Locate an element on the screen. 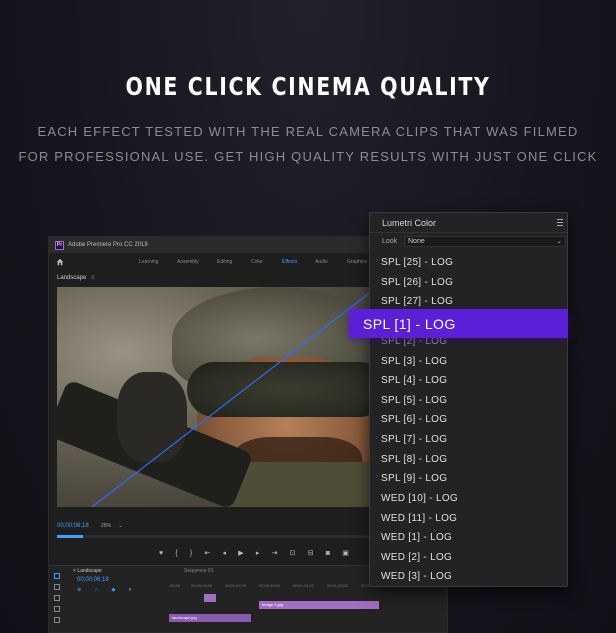 Image resolution: width=616 pixels, height=633 pixels. compare-icon: ▣ is located at coordinates (345, 553).